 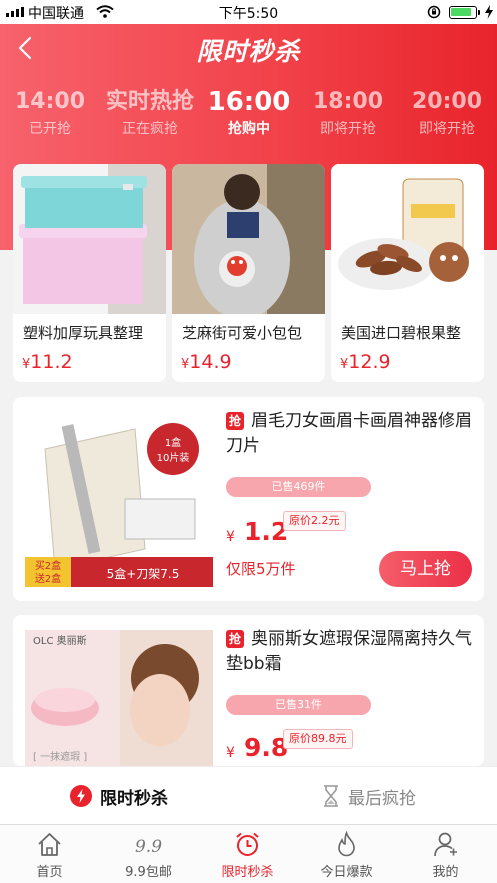 What do you see at coordinates (81, 796) in the screenshot?
I see `lightning-icon` at bounding box center [81, 796].